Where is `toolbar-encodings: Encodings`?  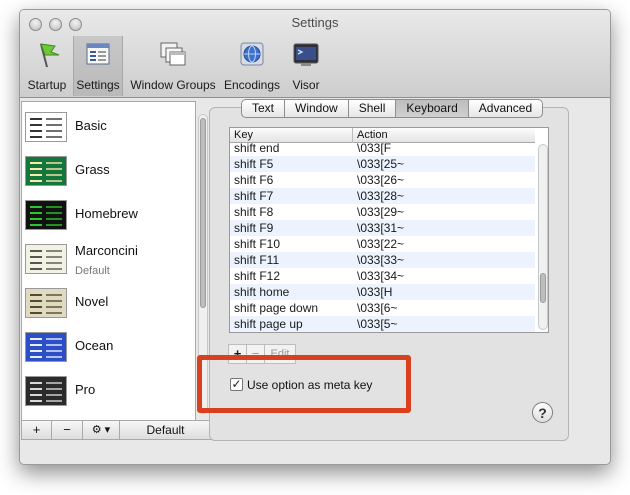 toolbar-encodings: Encodings is located at coordinates (252, 66).